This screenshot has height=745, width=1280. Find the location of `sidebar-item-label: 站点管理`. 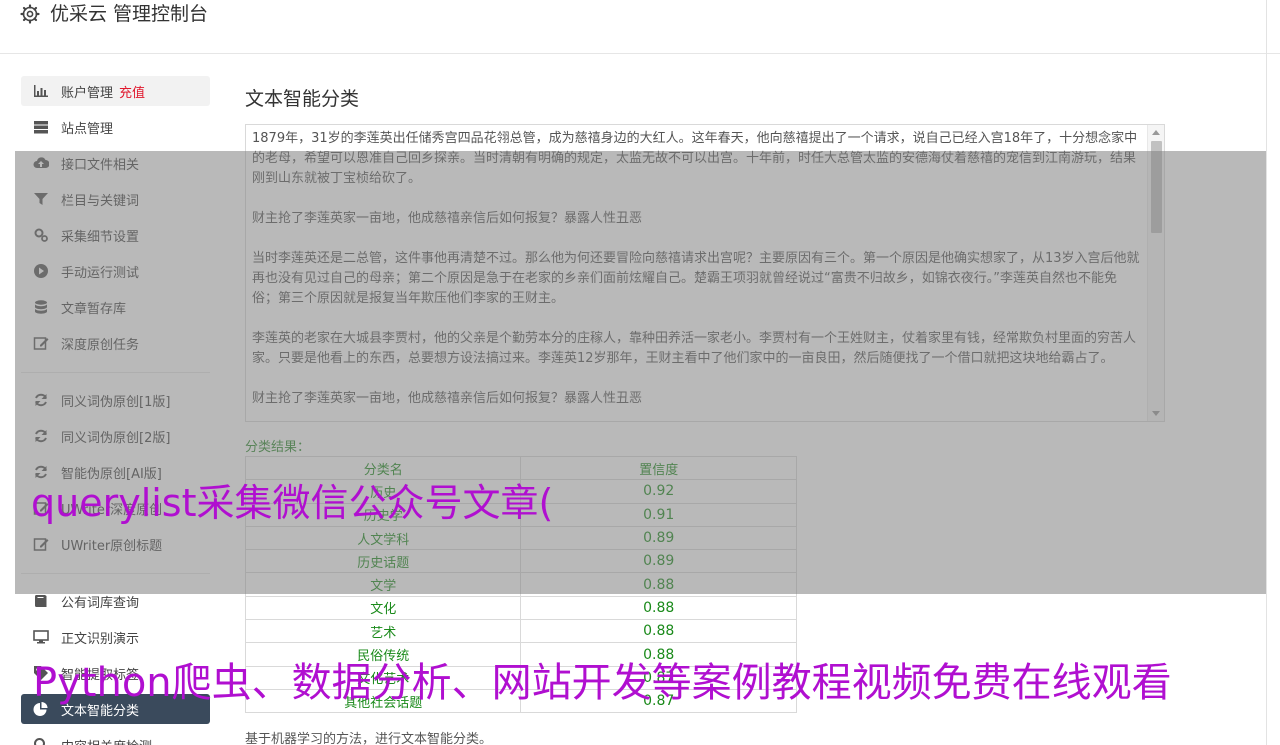

sidebar-item-label: 站点管理 is located at coordinates (87, 129).